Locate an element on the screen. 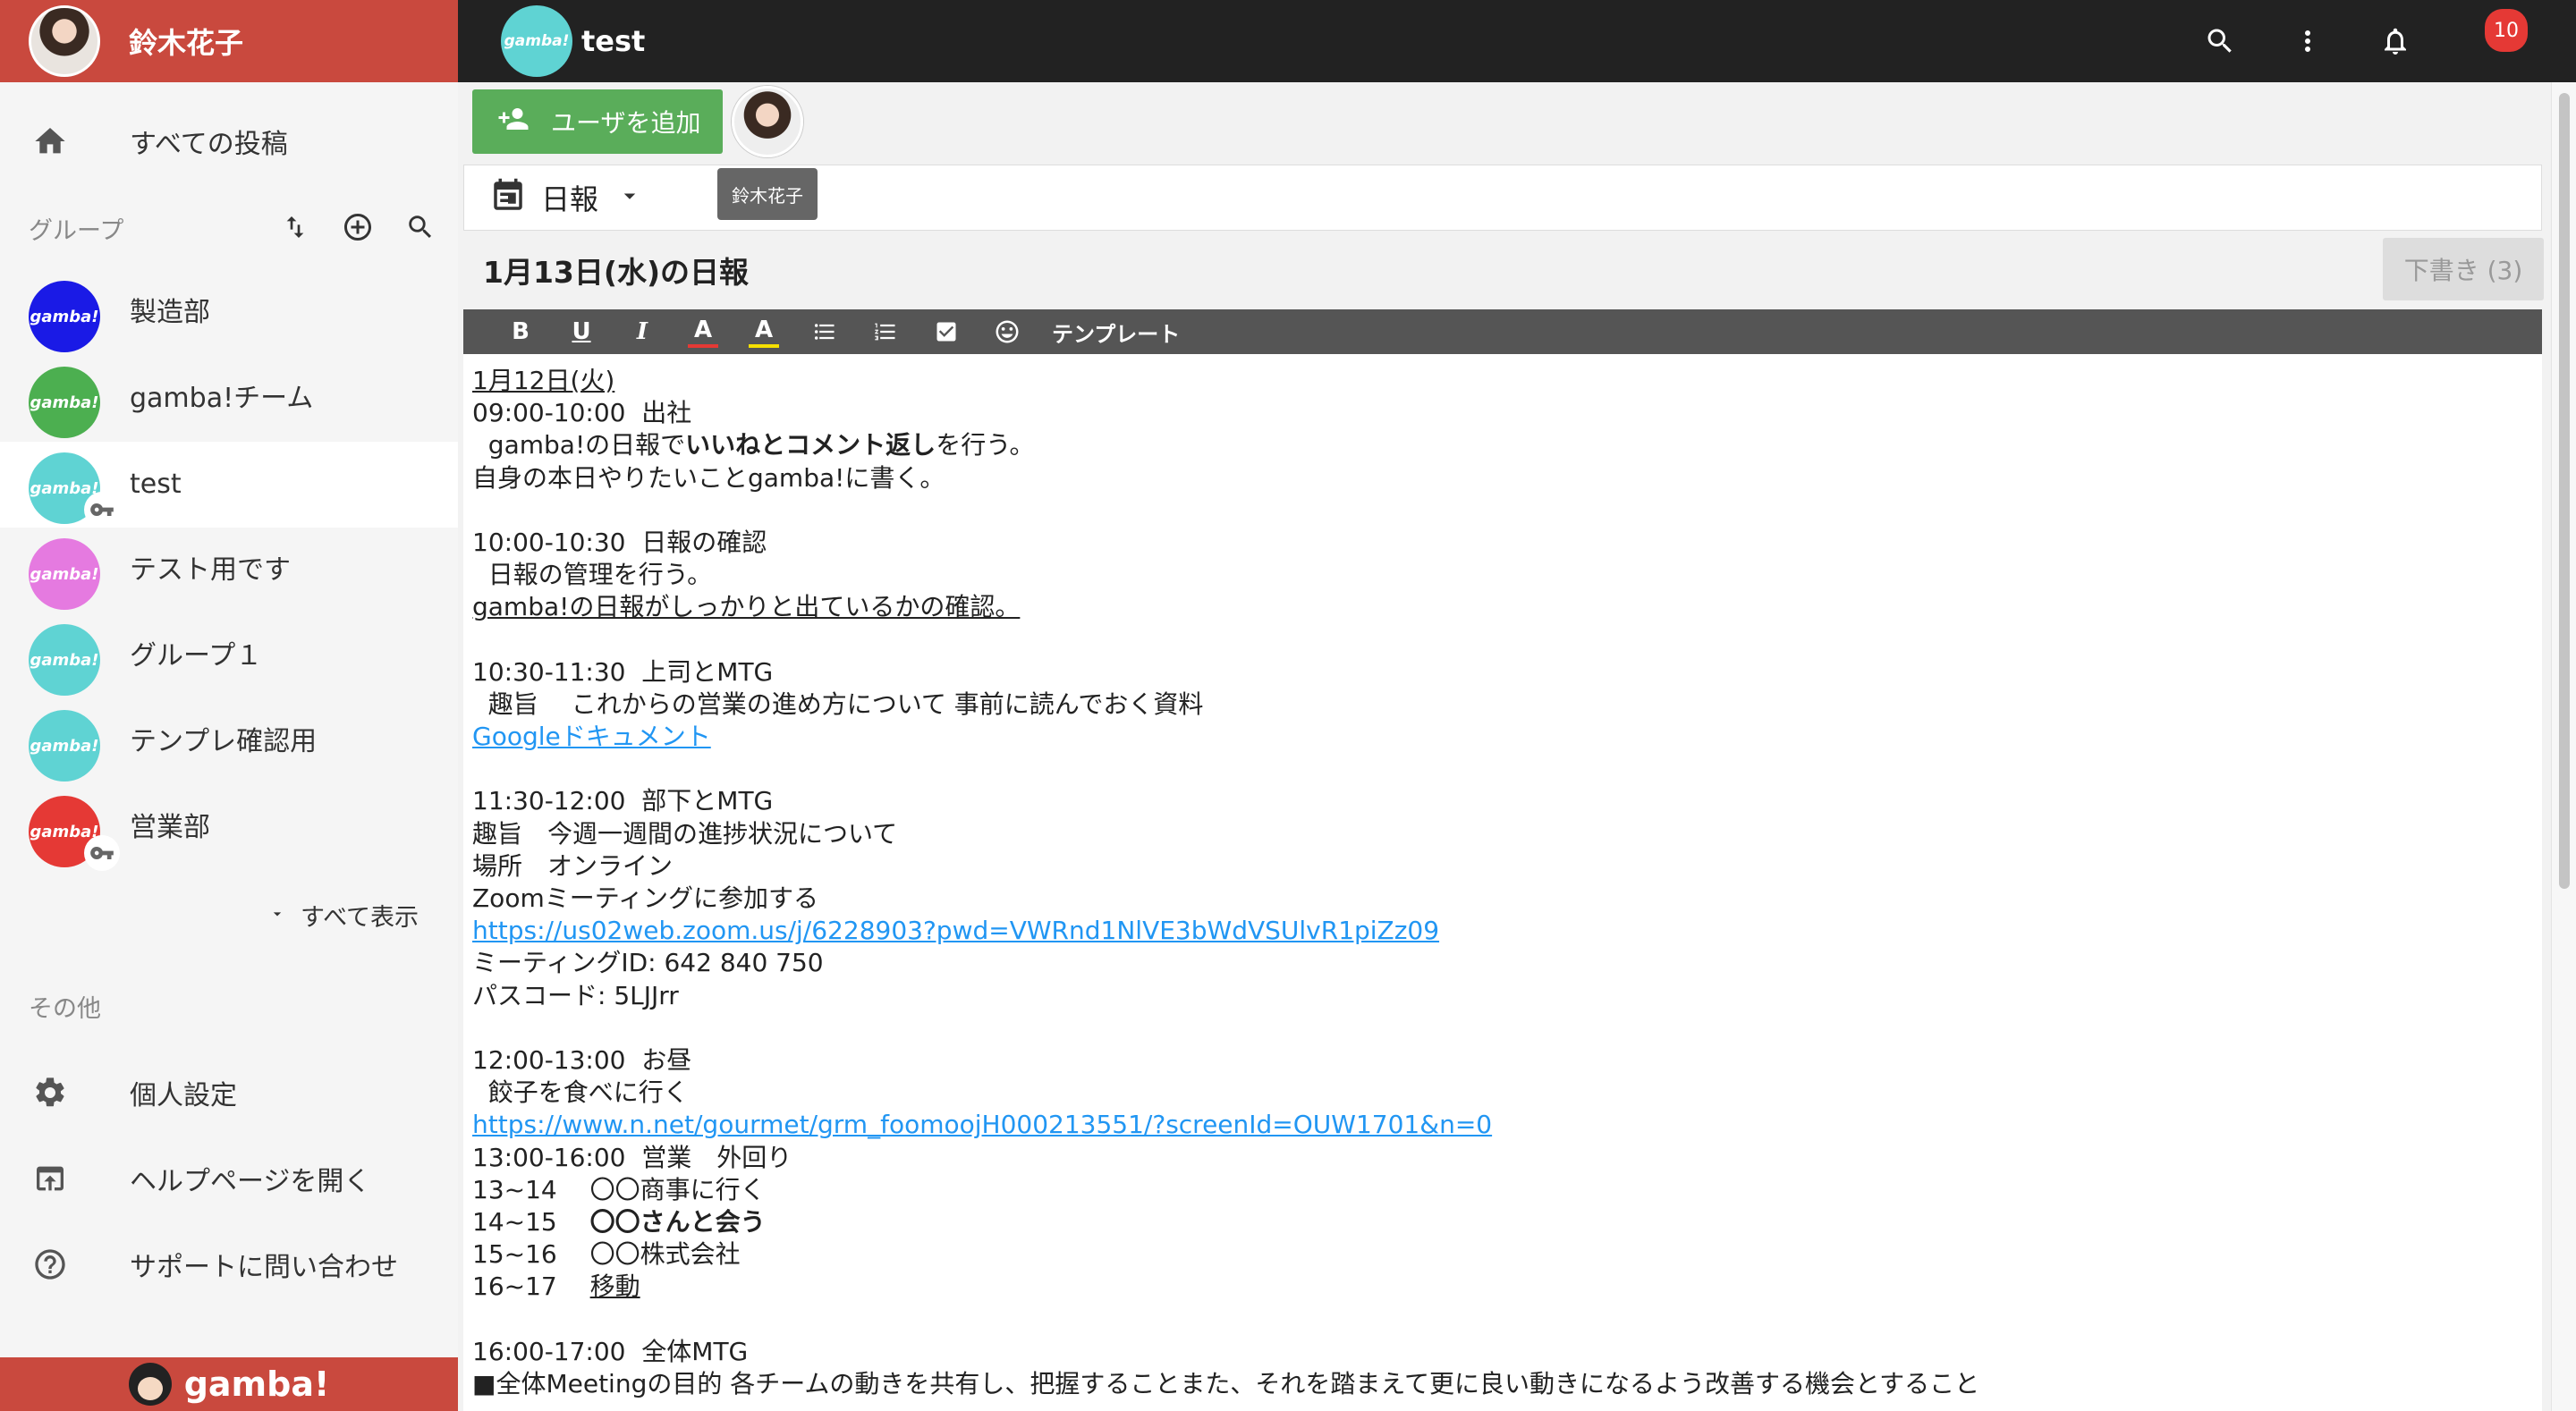  editor-line: 12:00-13:00 お昼 is located at coordinates (582, 1059).